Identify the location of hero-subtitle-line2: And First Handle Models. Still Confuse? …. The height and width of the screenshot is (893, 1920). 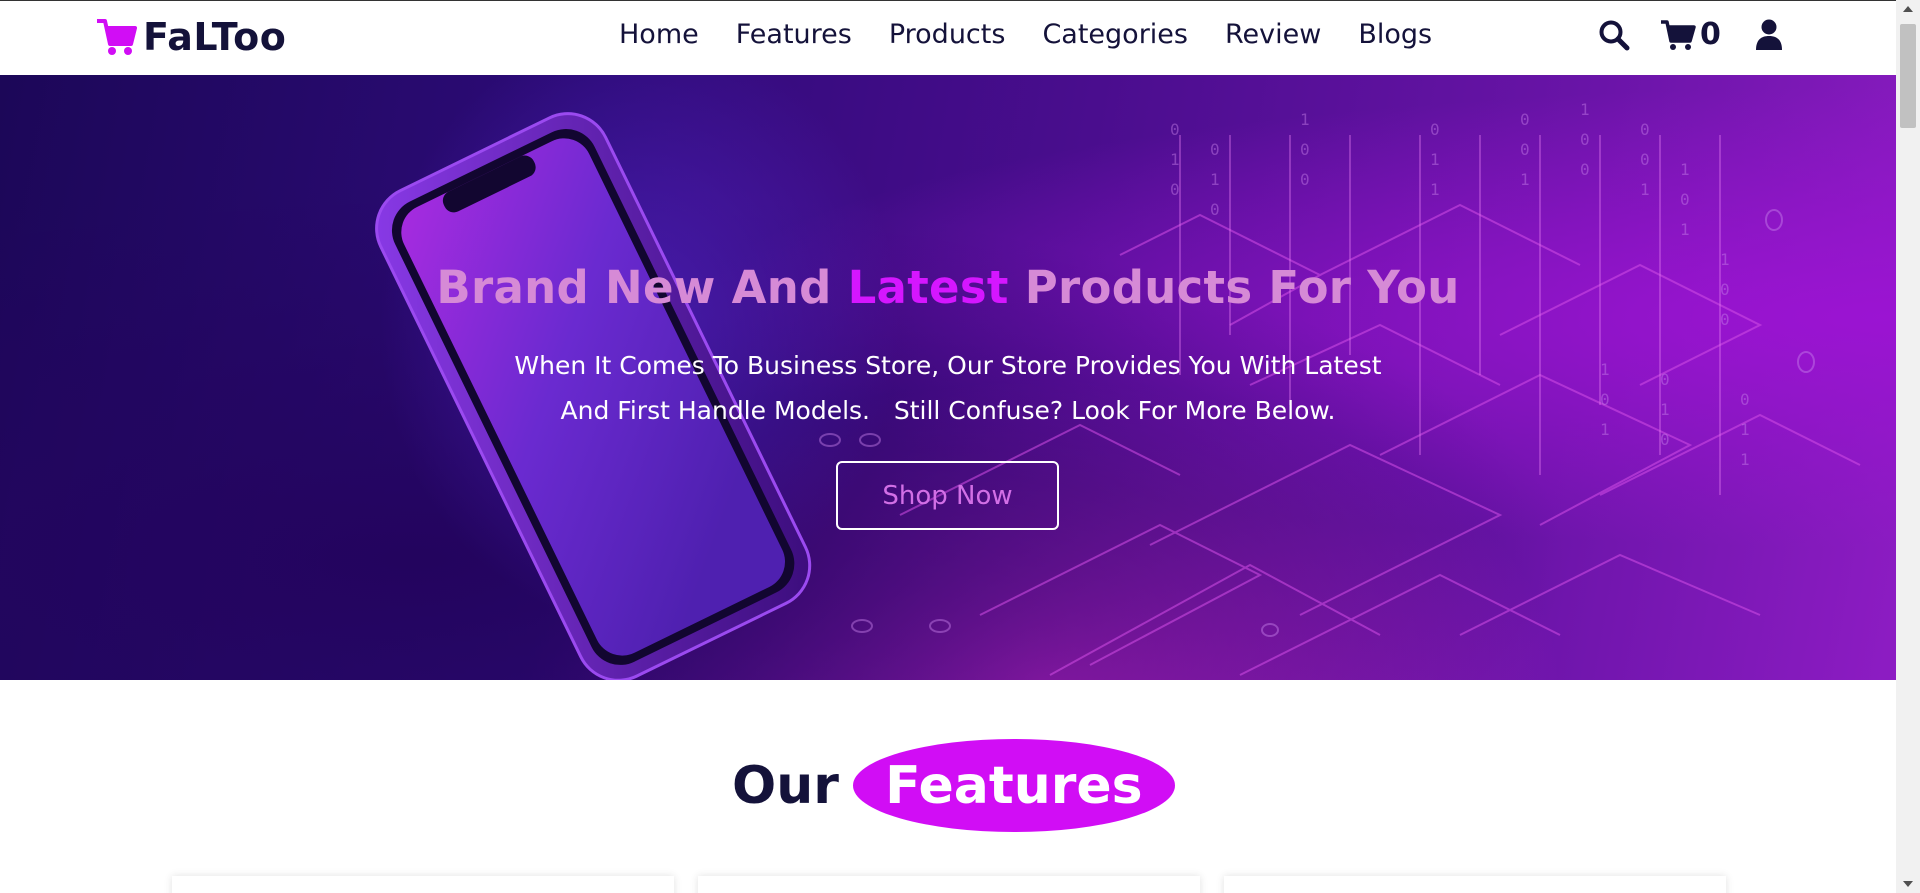
(948, 410).